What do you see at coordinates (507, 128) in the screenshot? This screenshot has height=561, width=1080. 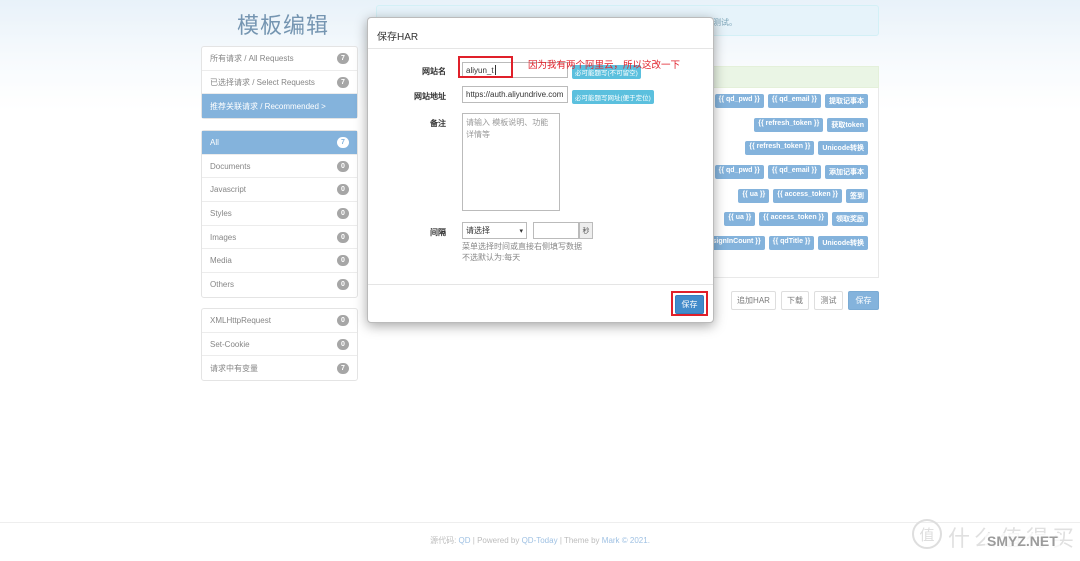 I see `note-placeholder: 请输入 模板说明、功能详情等` at bounding box center [507, 128].